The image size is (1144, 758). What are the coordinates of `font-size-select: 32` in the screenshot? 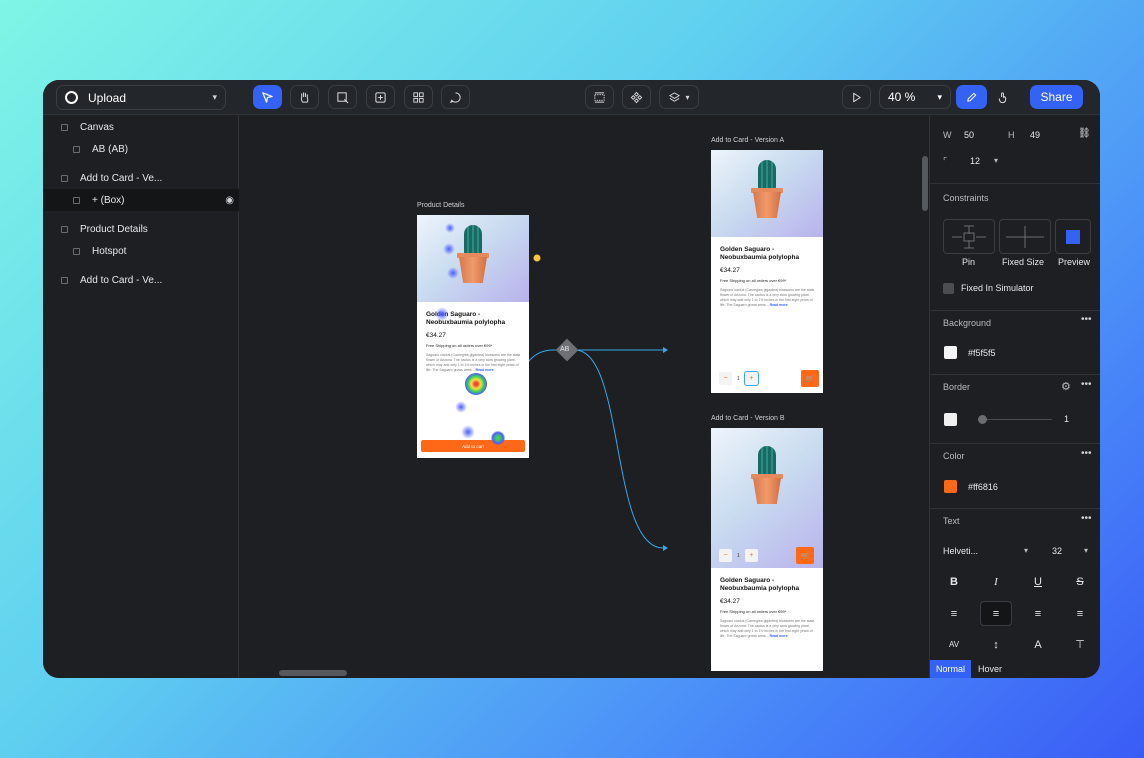 It's located at (1057, 551).